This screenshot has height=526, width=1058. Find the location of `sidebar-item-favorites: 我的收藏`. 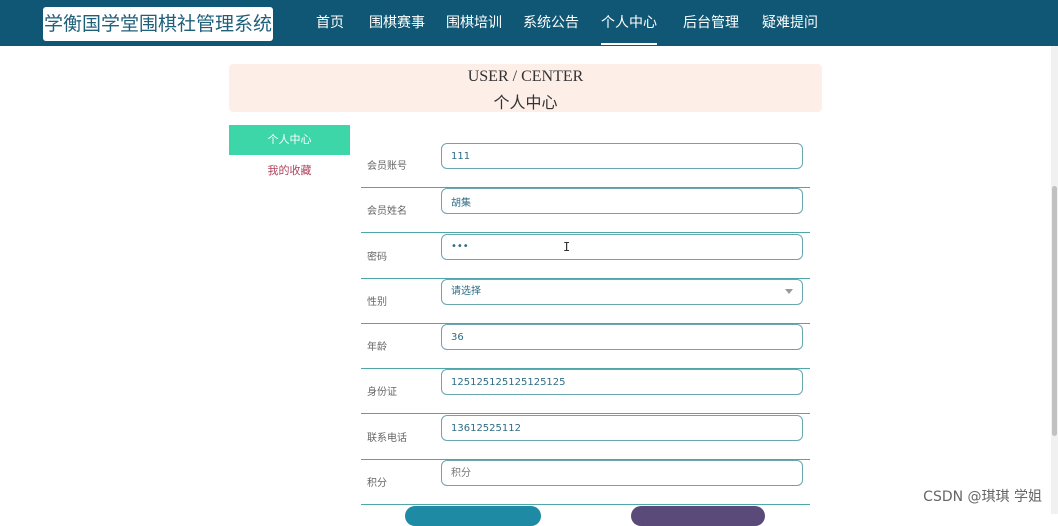

sidebar-item-favorites: 我的收藏 is located at coordinates (289, 171).